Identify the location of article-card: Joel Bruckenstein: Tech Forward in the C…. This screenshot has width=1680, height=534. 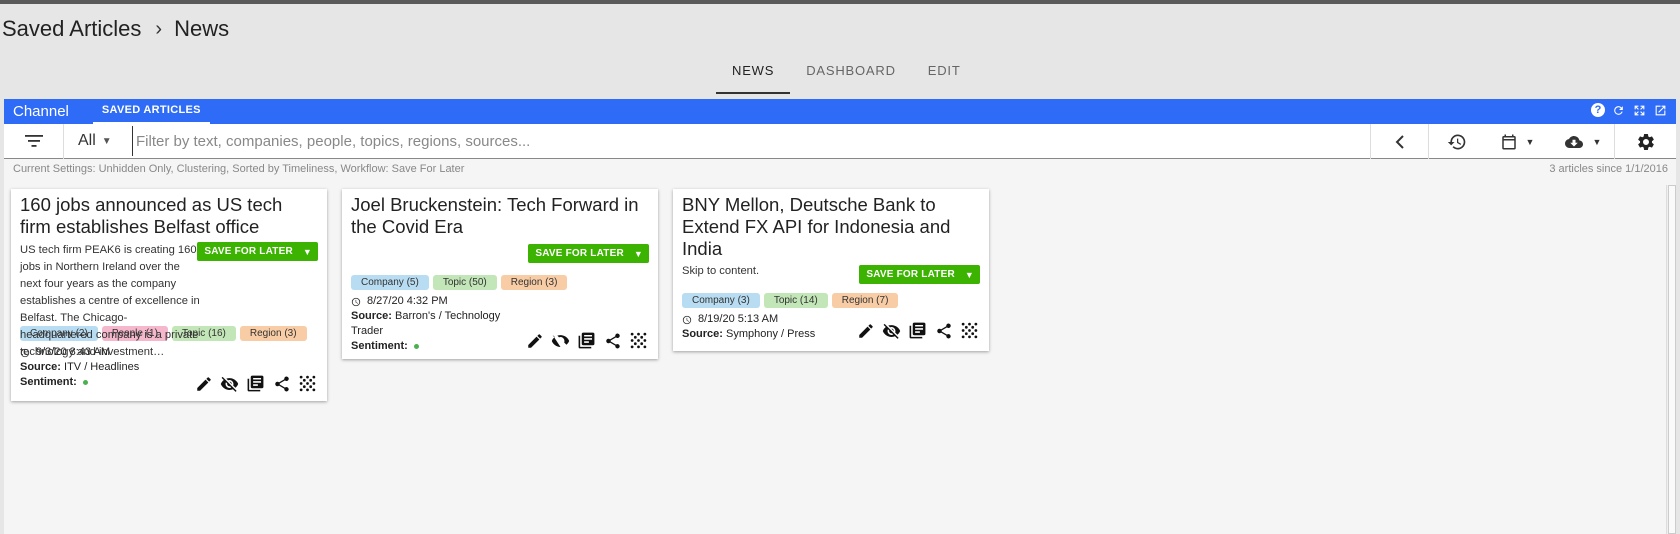
(500, 274).